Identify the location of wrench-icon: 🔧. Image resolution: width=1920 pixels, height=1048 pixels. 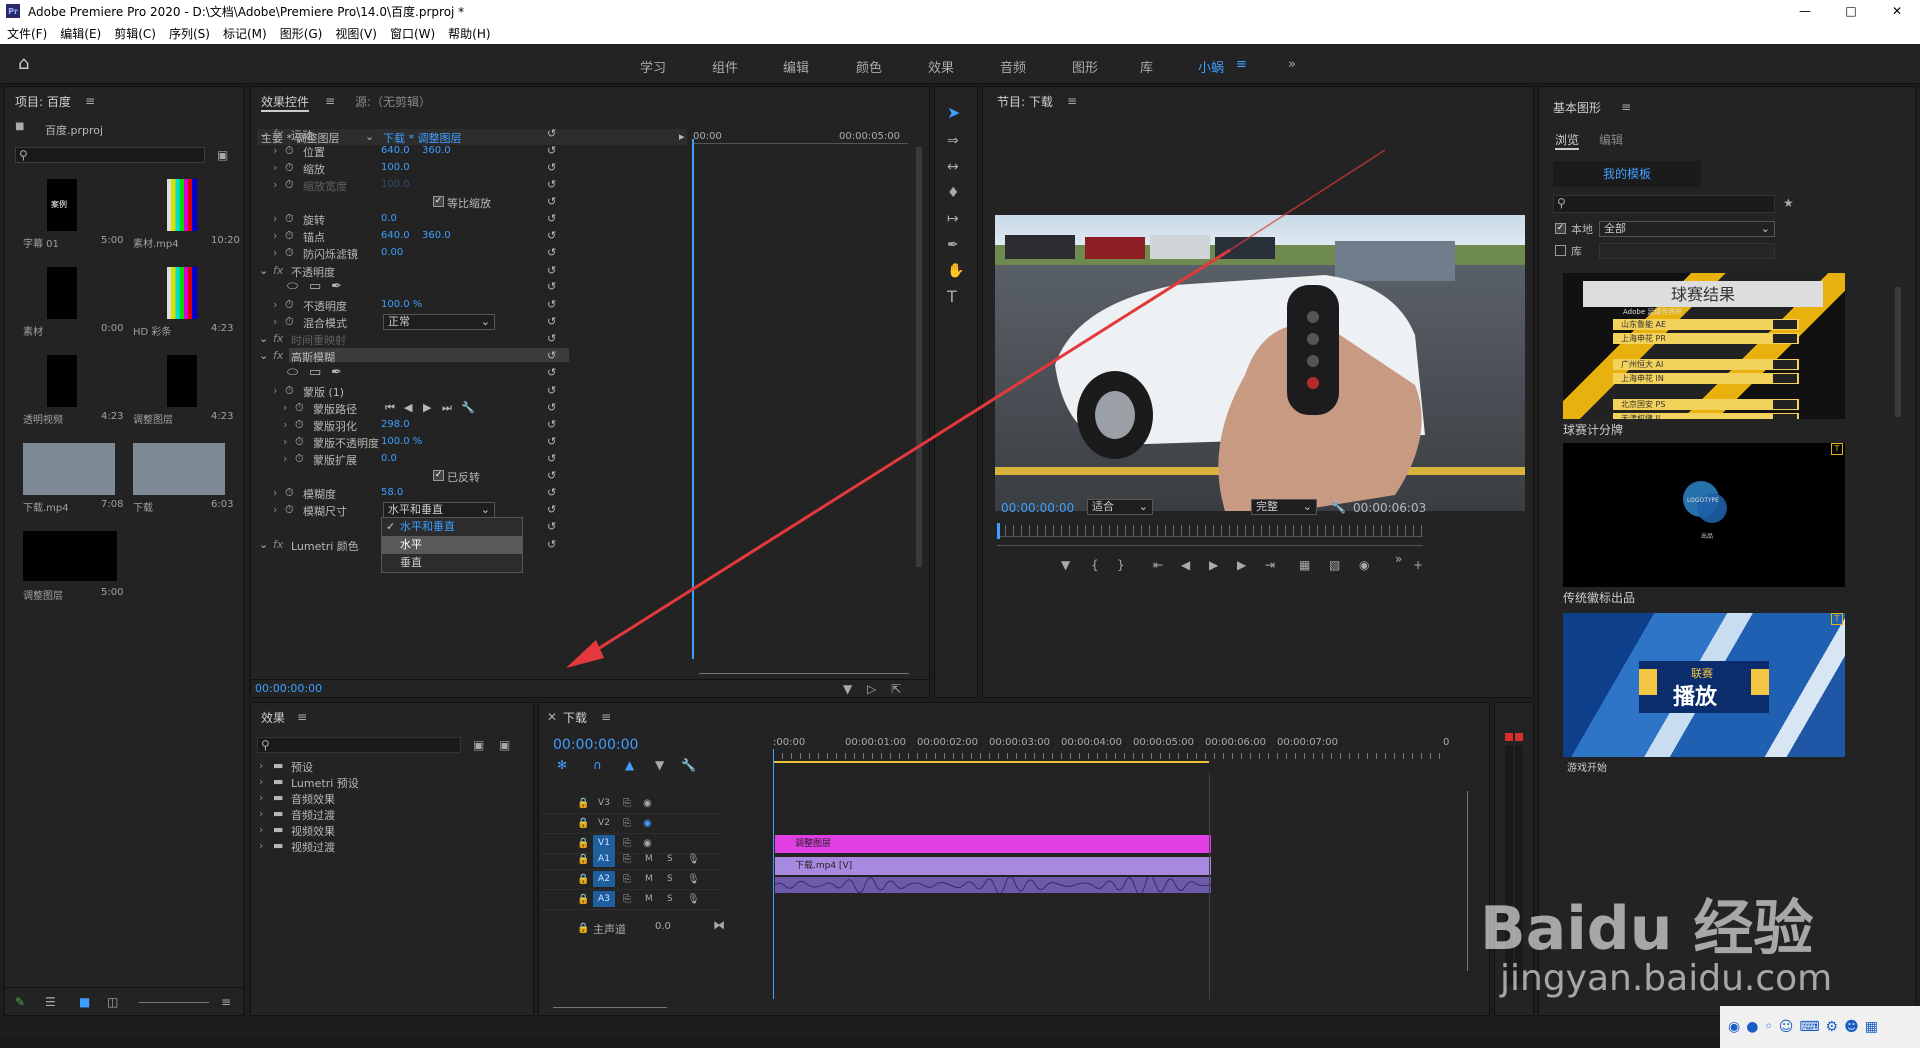
(1338, 507).